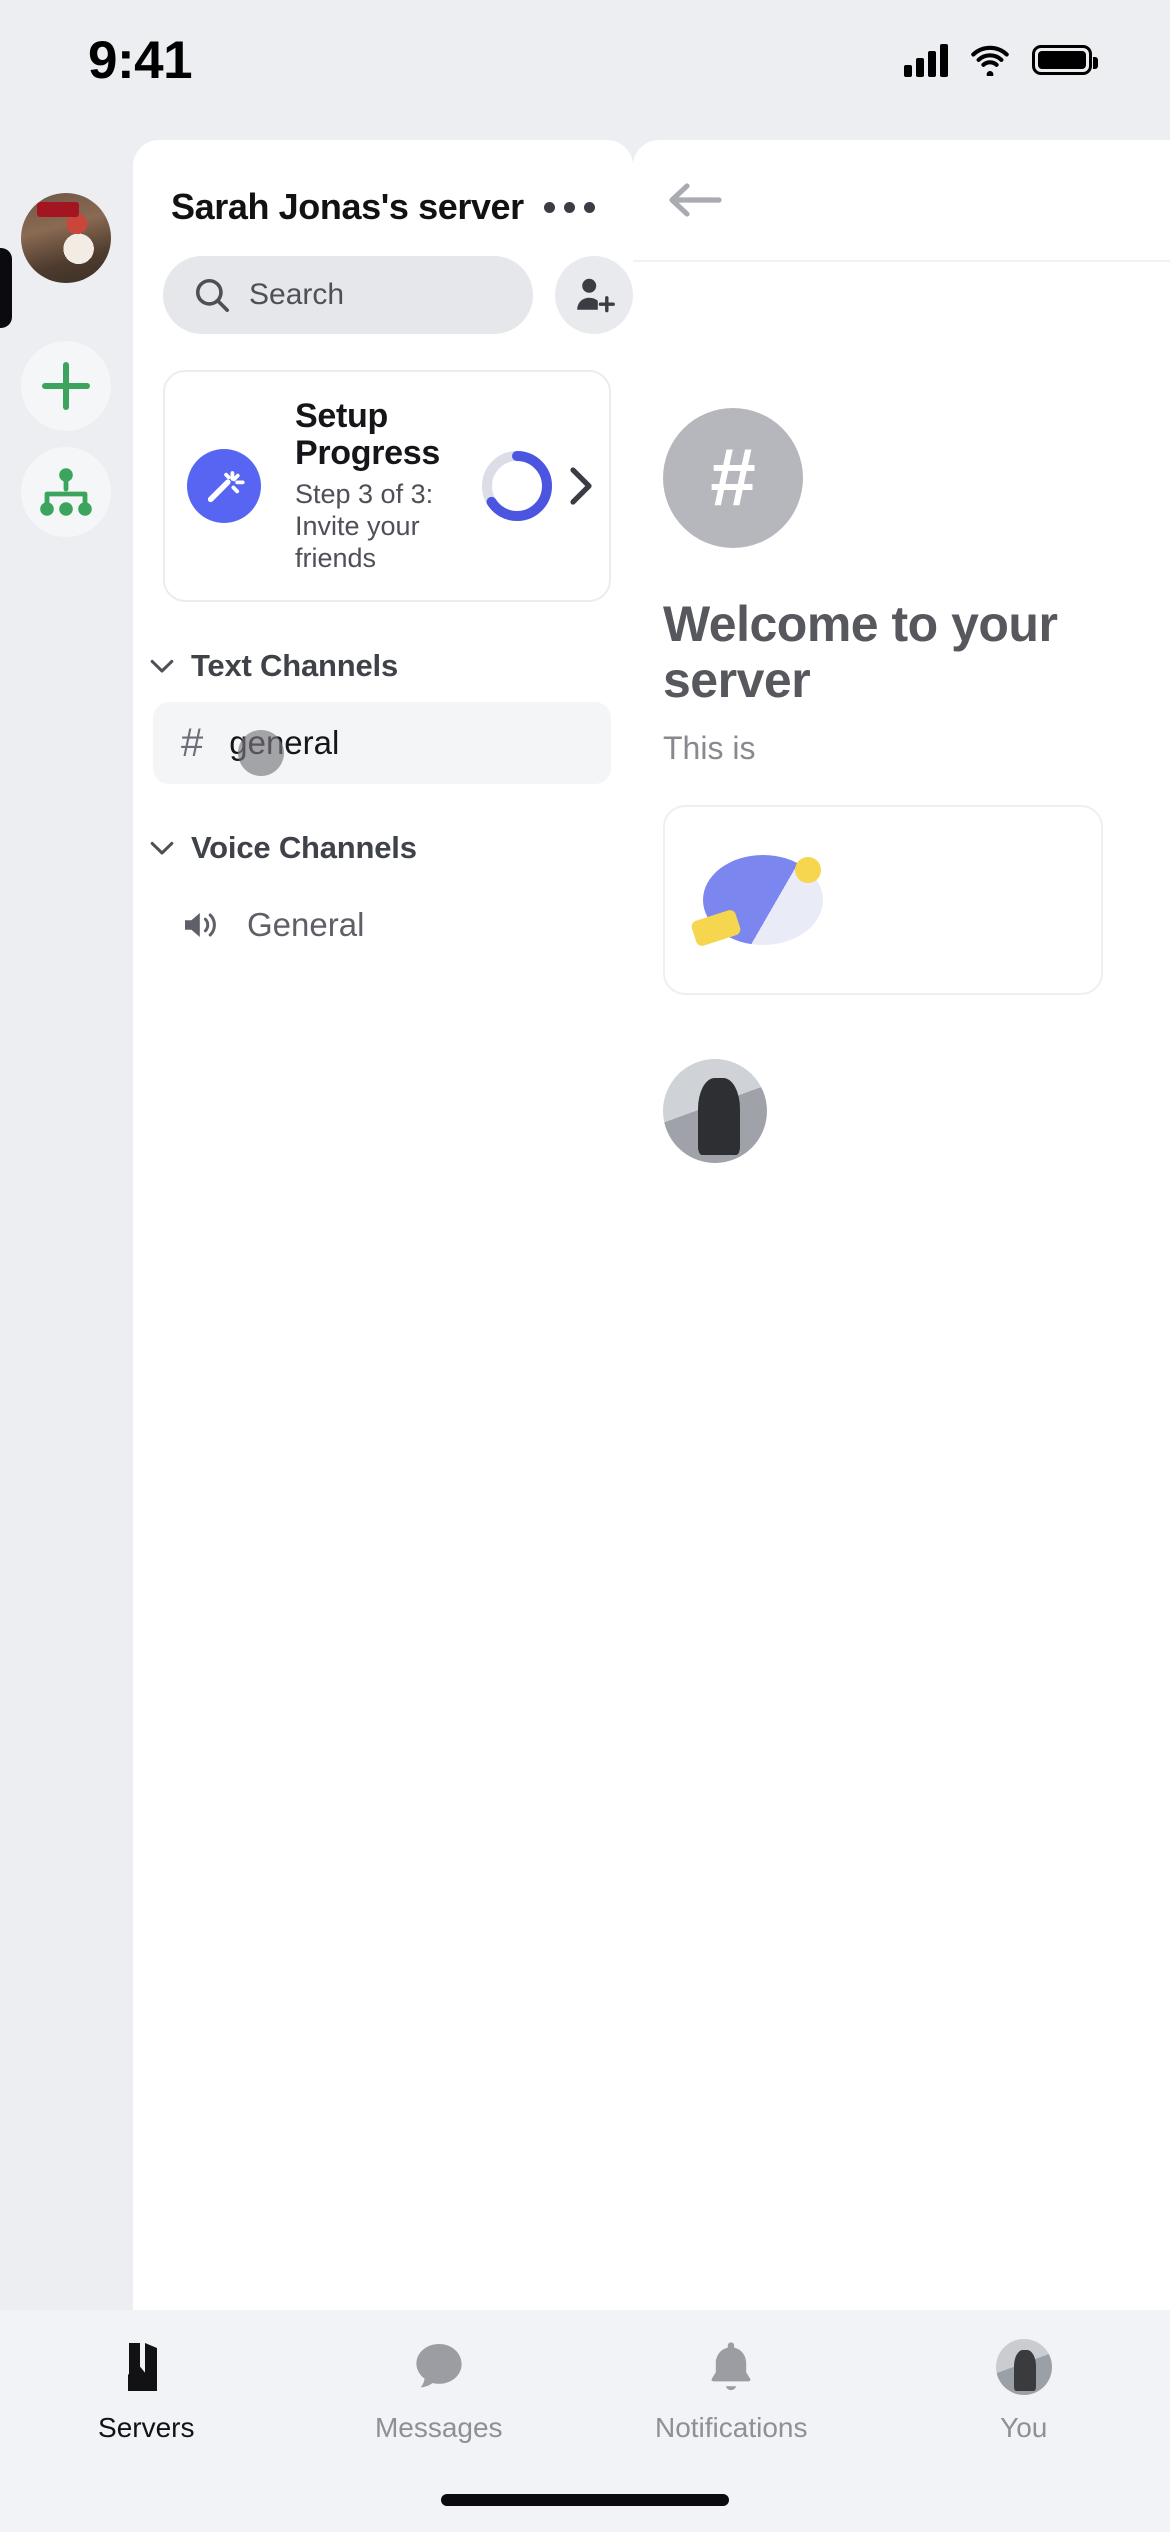  What do you see at coordinates (763, 900) in the screenshot?
I see `rocket-icon` at bounding box center [763, 900].